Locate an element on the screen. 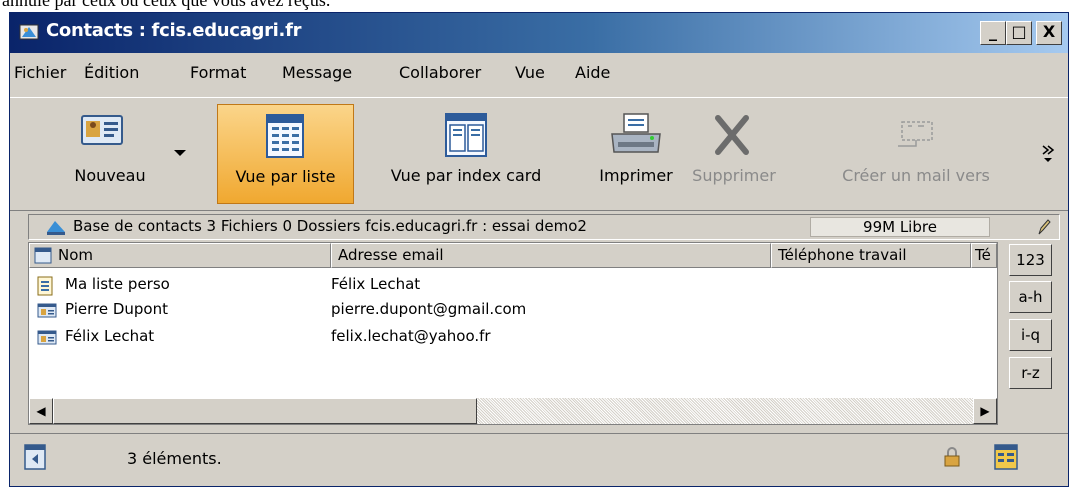  new-label: Nouveau is located at coordinates (110, 175).